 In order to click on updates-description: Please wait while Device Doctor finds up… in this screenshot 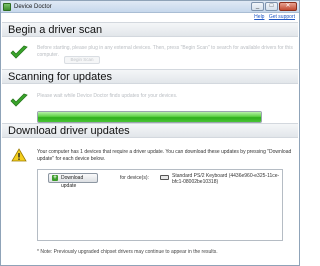, I will do `click(107, 96)`.